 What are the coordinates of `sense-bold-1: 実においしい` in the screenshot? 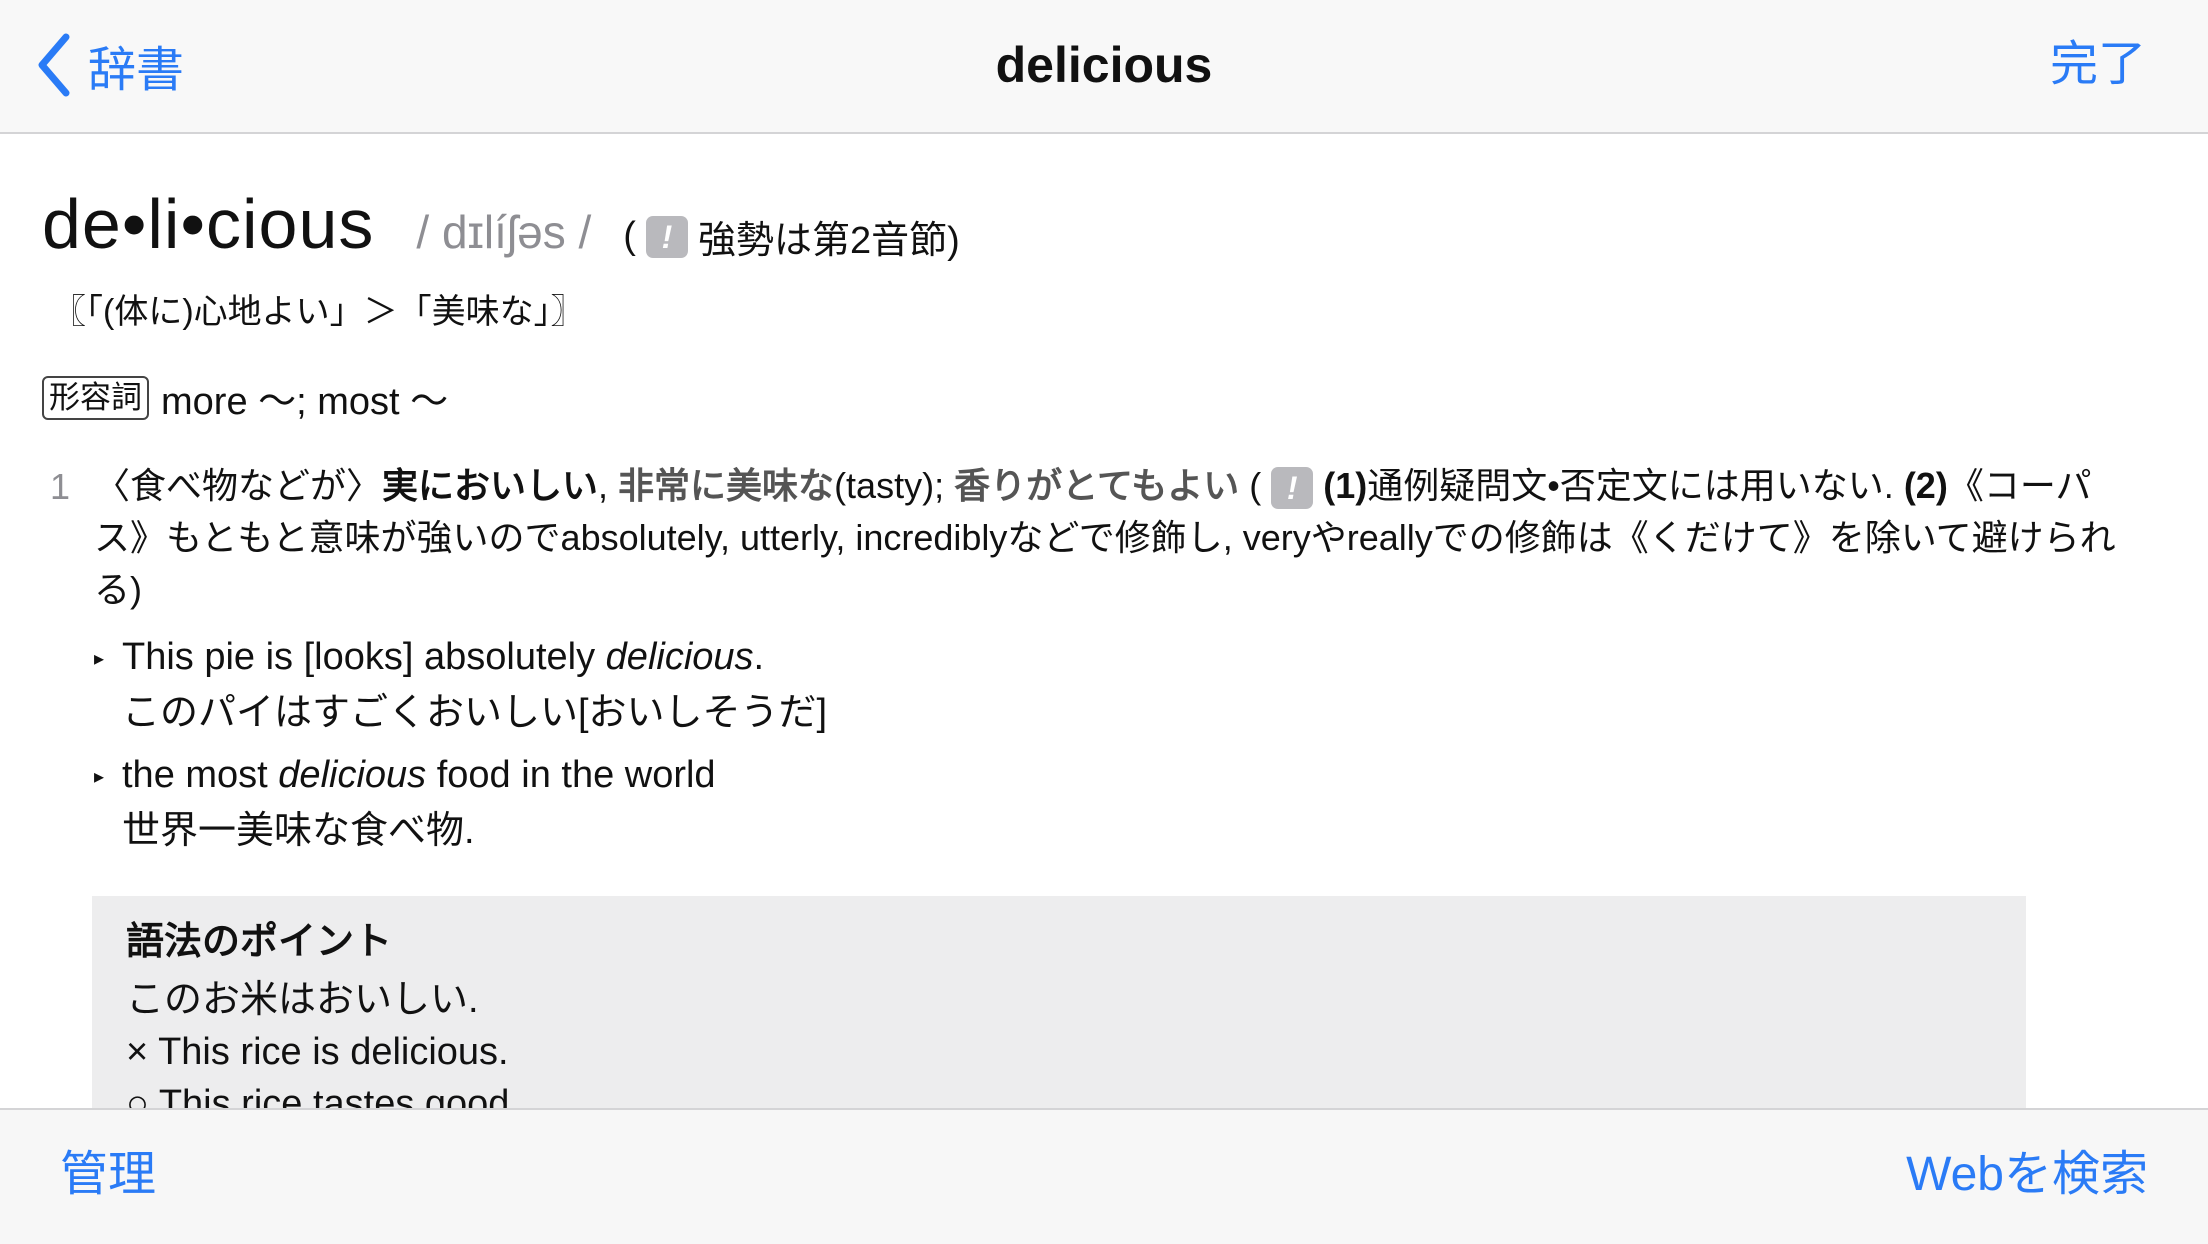 It's located at (490, 485).